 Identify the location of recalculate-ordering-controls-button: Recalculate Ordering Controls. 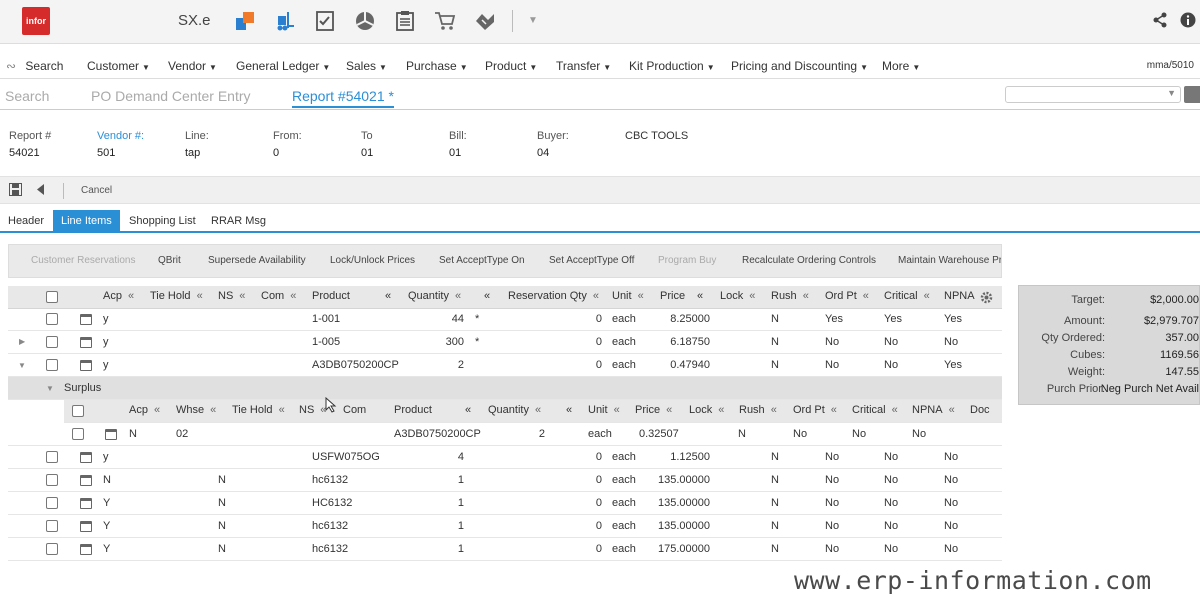
(809, 260).